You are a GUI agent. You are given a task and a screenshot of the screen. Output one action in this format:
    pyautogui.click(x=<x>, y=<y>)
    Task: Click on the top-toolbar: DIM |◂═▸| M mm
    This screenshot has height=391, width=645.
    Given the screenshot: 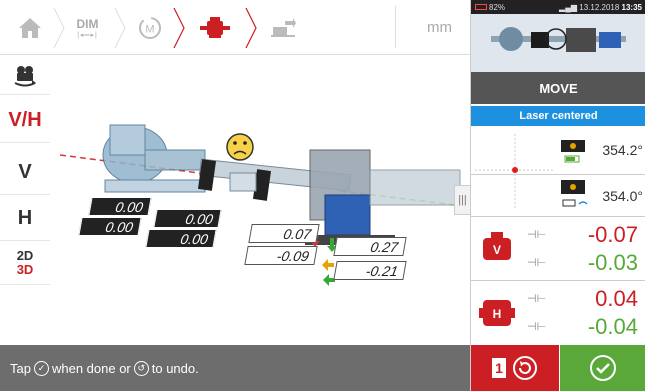 What is the action you would take?
    pyautogui.click(x=235, y=27)
    